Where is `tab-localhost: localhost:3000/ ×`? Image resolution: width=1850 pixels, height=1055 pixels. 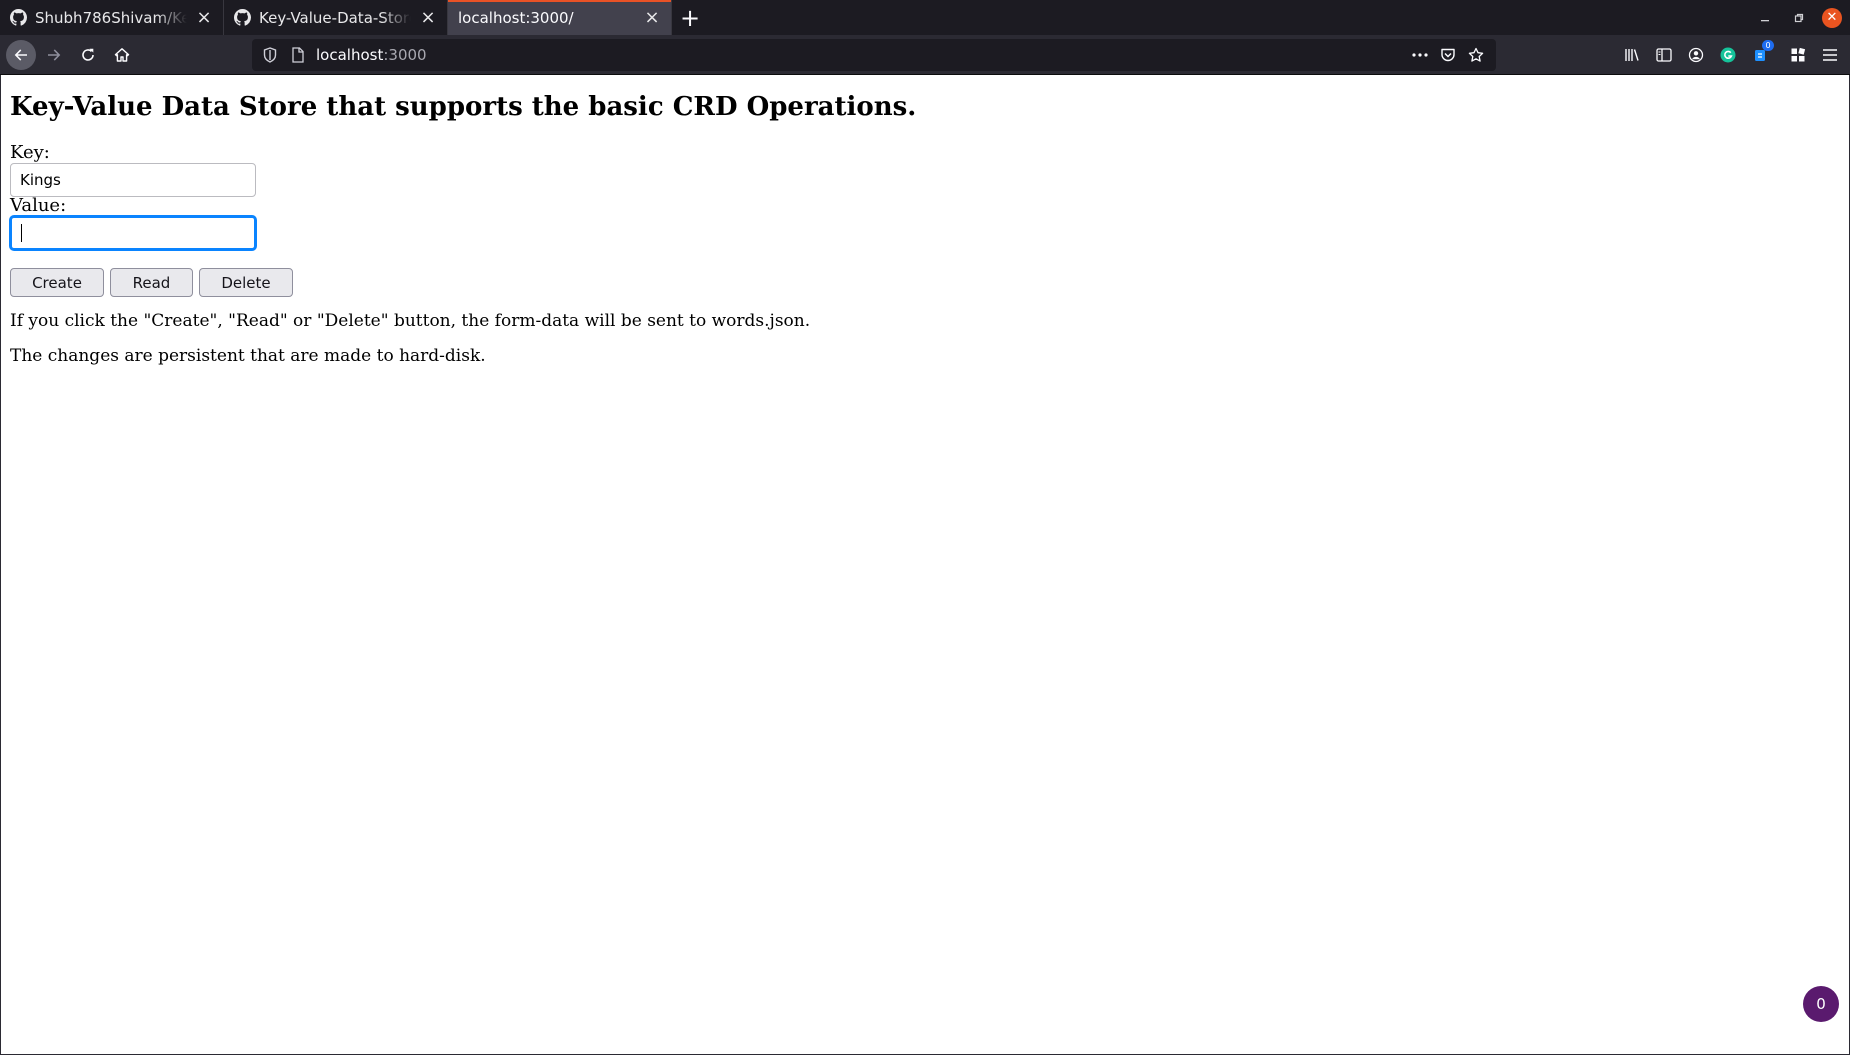
tab-localhost: localhost:3000/ × is located at coordinates (560, 17).